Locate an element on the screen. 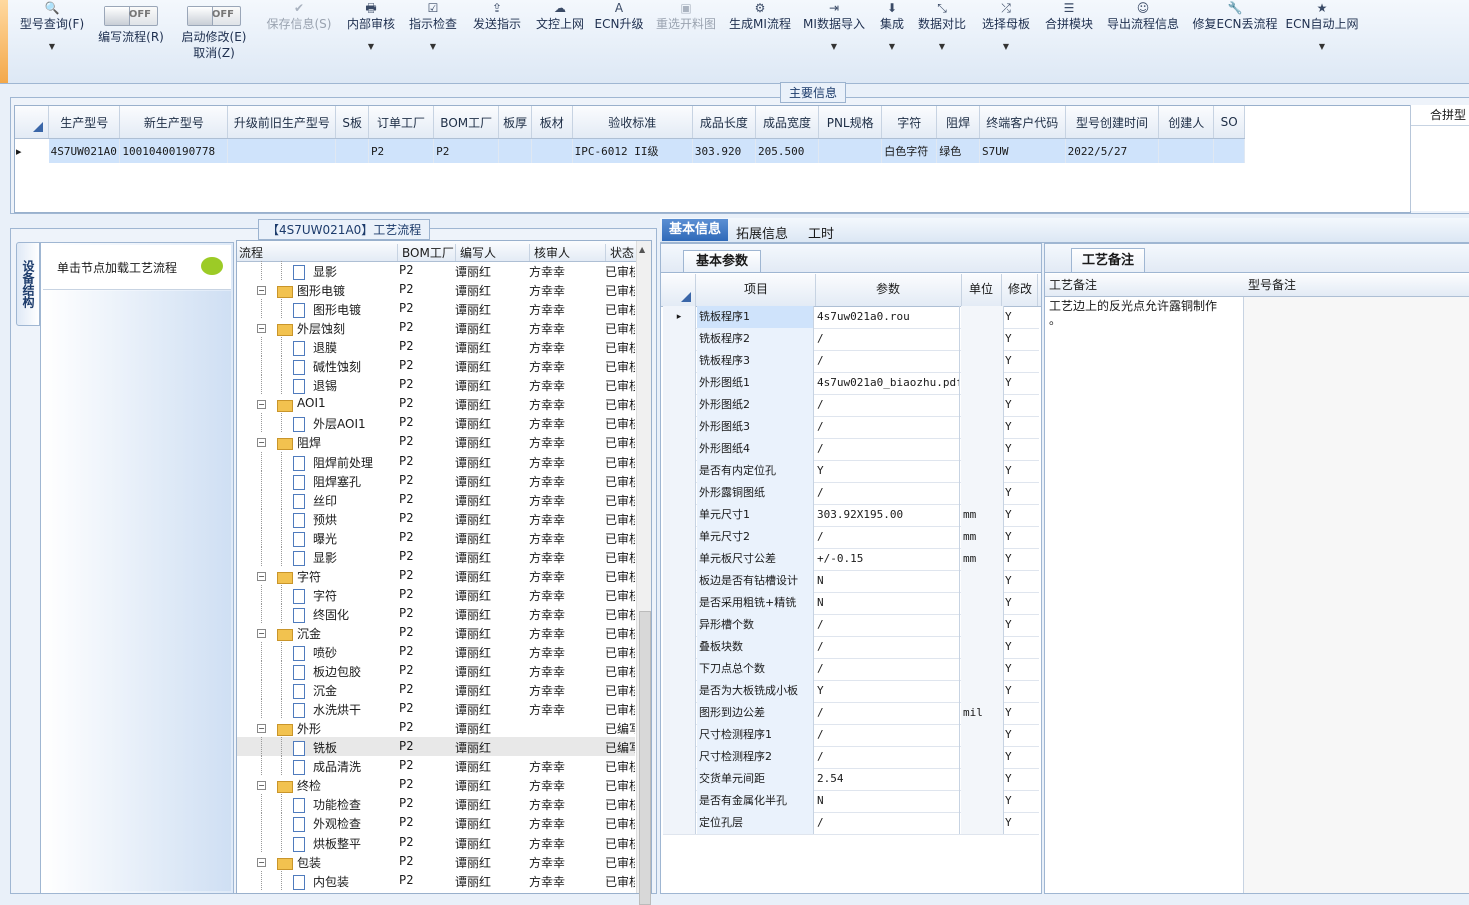  model-remarks-field is located at coordinates (1356, 595).